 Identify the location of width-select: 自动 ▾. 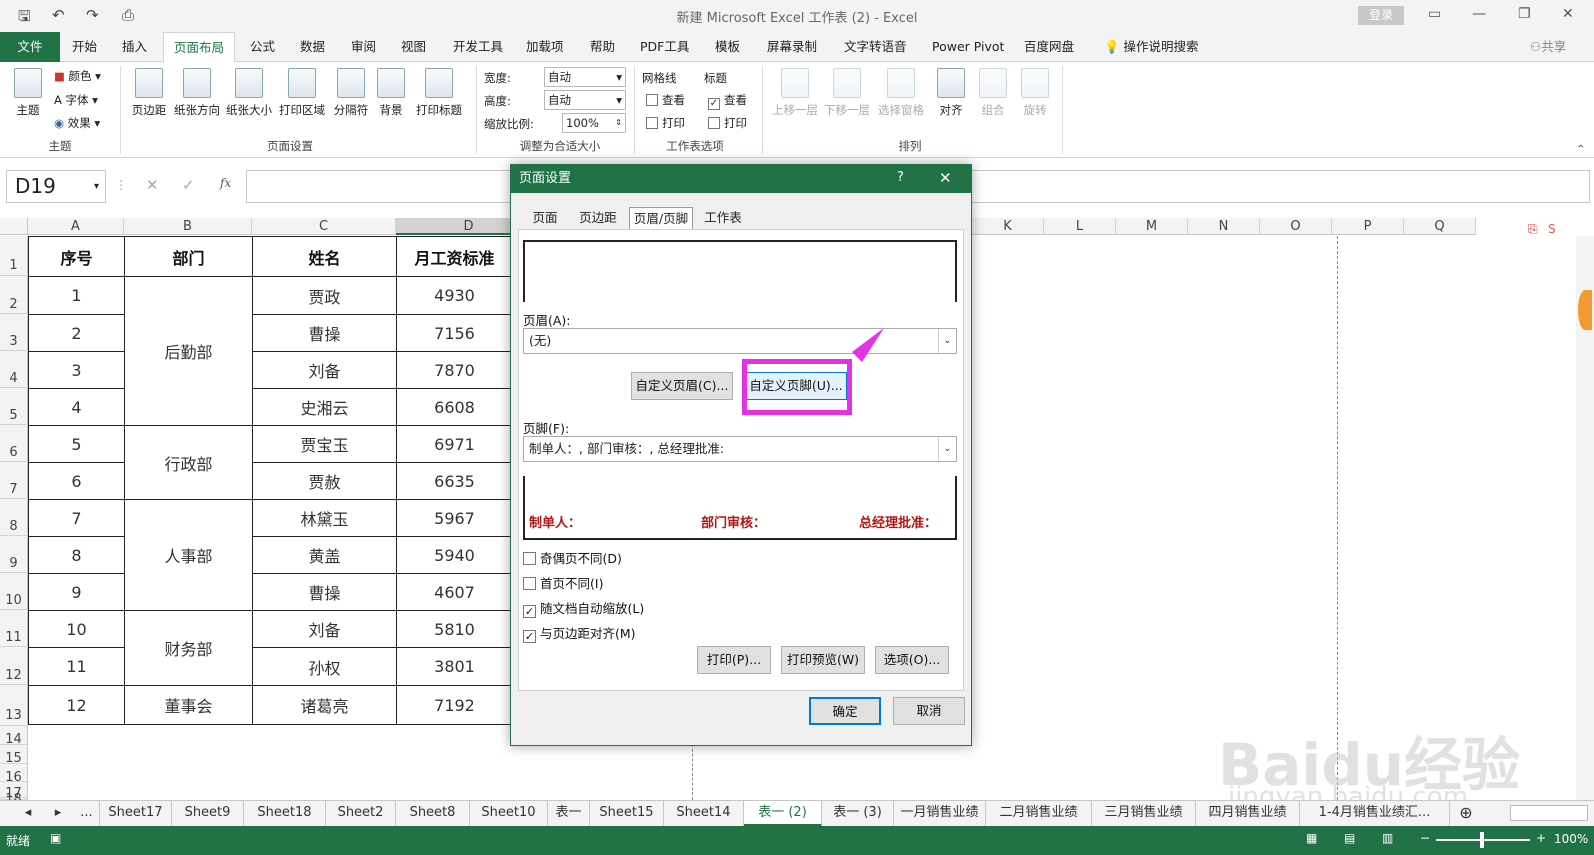
(585, 77).